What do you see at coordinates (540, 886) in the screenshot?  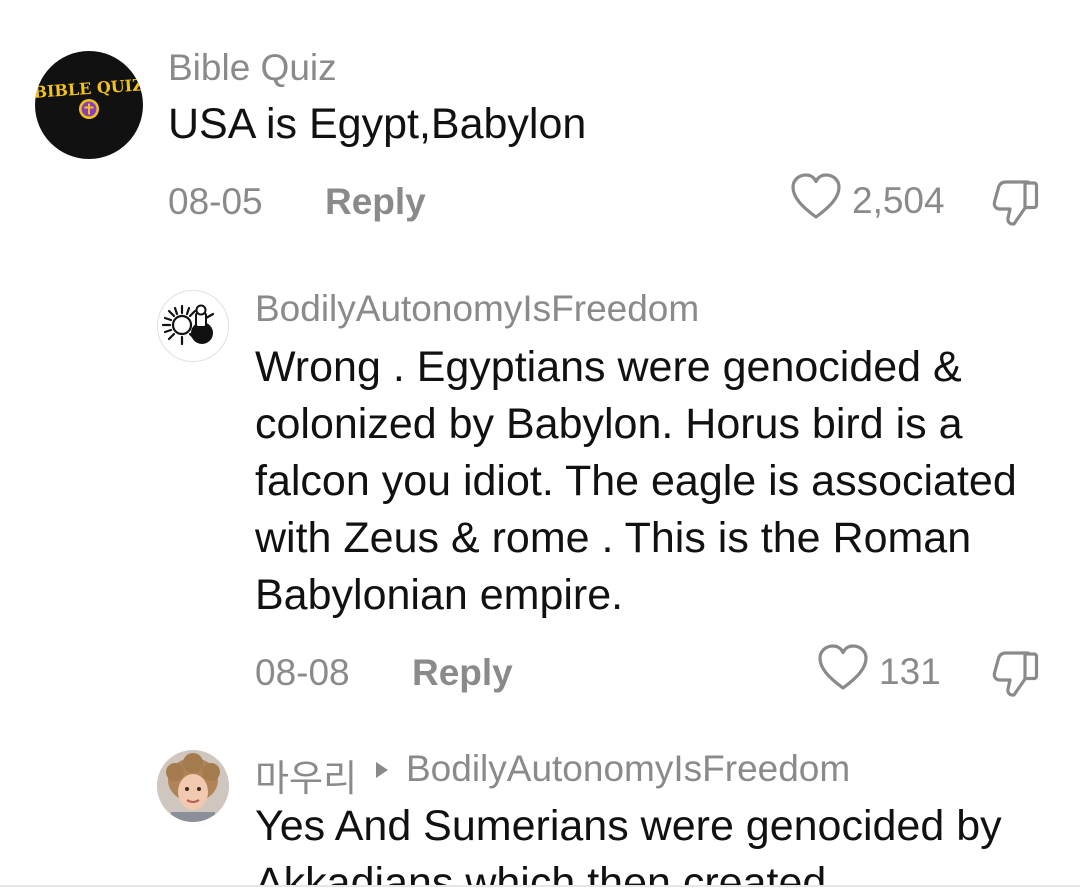 I see `divider` at bounding box center [540, 886].